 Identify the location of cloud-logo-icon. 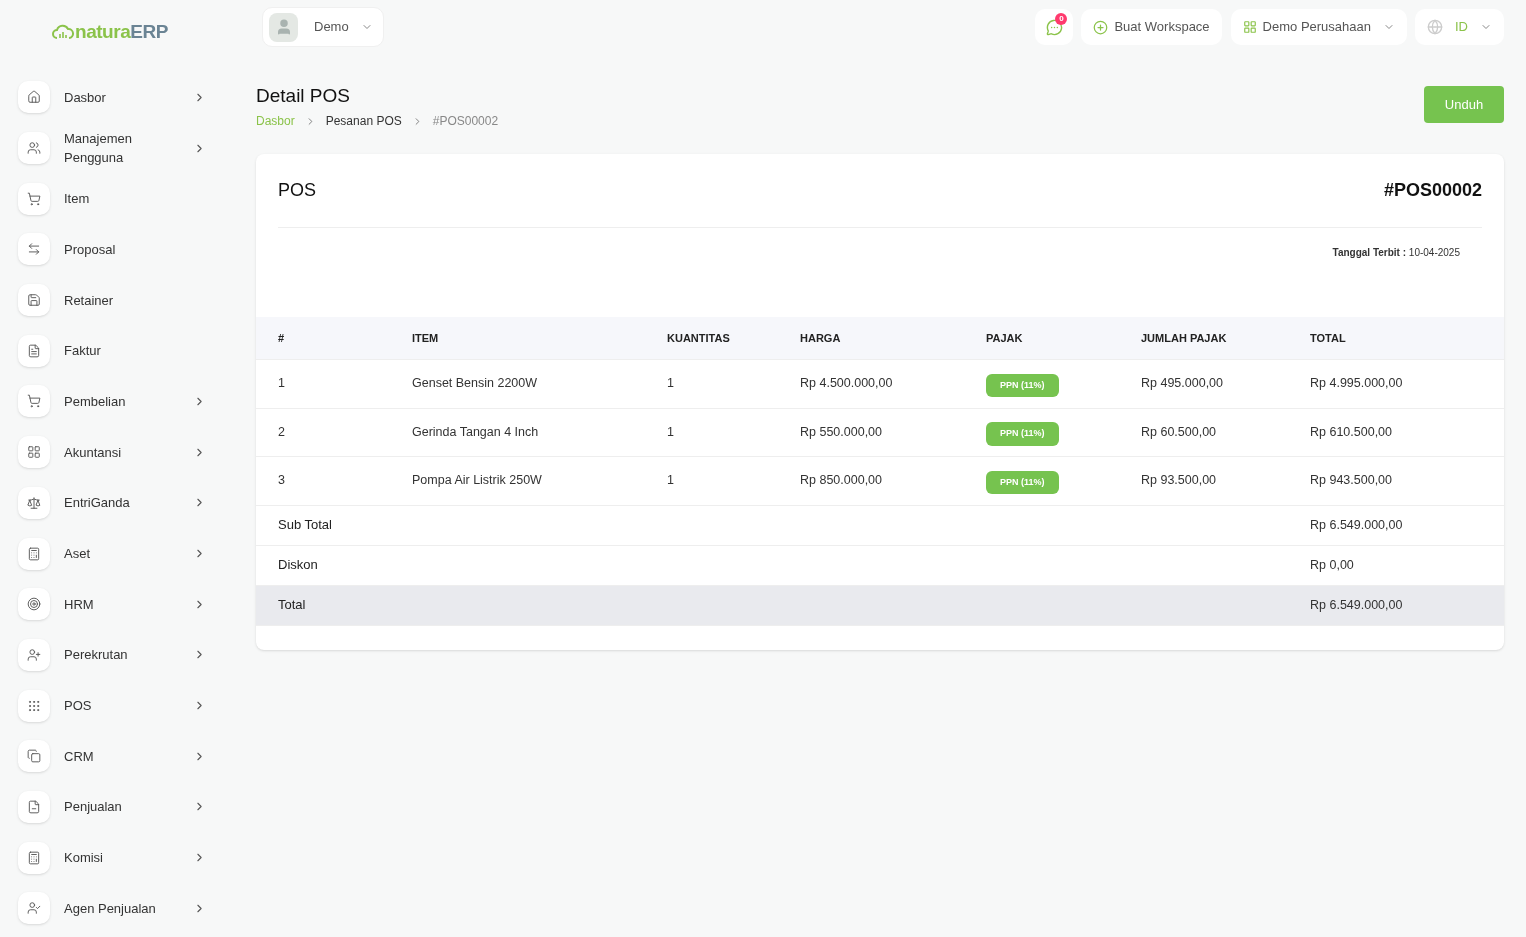
(63, 32).